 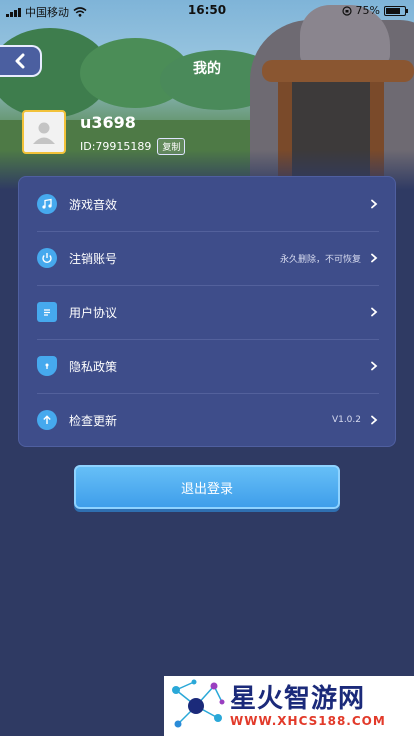 I want to click on watermark-url: WWW.XHCS188.COM, so click(x=308, y=721).